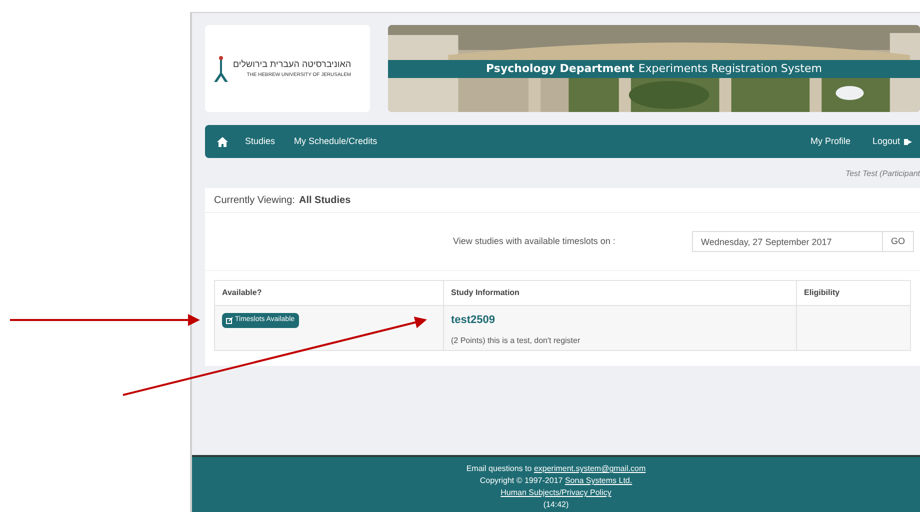 Image resolution: width=920 pixels, height=512 pixels. What do you see at coordinates (787, 241) in the screenshot?
I see `date-field: Wednesday, 27 September 2017` at bounding box center [787, 241].